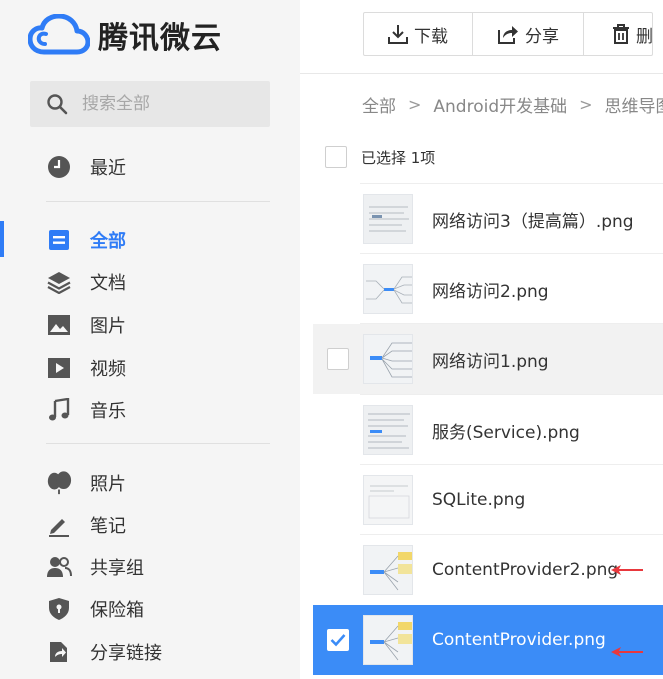  I want to click on file-name: ContentProvider2.png, so click(525, 570).